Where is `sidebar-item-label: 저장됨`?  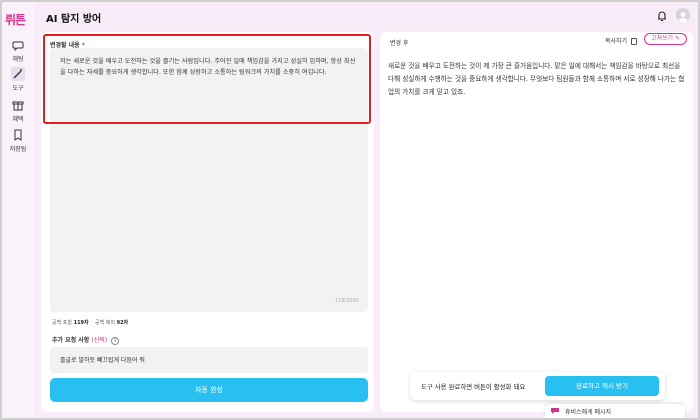 sidebar-item-label: 저장됨 is located at coordinates (18, 149).